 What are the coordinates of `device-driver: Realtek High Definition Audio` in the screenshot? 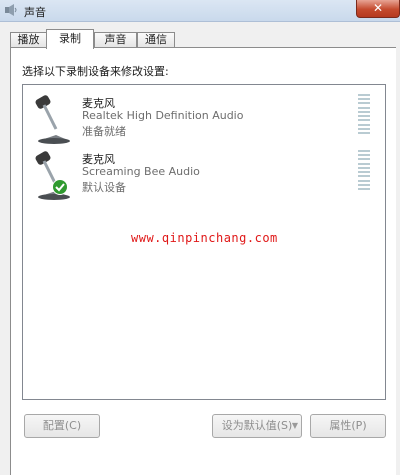 It's located at (163, 115).